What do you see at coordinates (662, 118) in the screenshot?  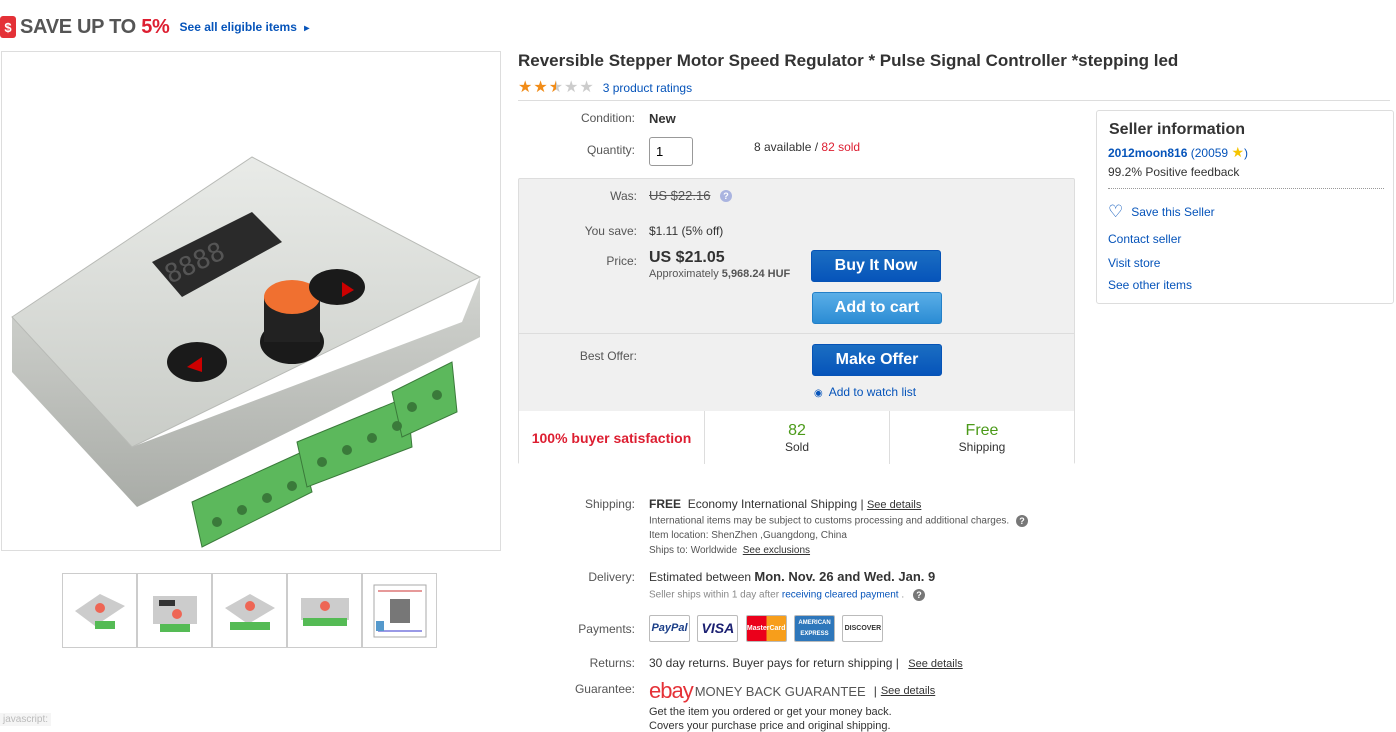 I see `condition-value: New` at bounding box center [662, 118].